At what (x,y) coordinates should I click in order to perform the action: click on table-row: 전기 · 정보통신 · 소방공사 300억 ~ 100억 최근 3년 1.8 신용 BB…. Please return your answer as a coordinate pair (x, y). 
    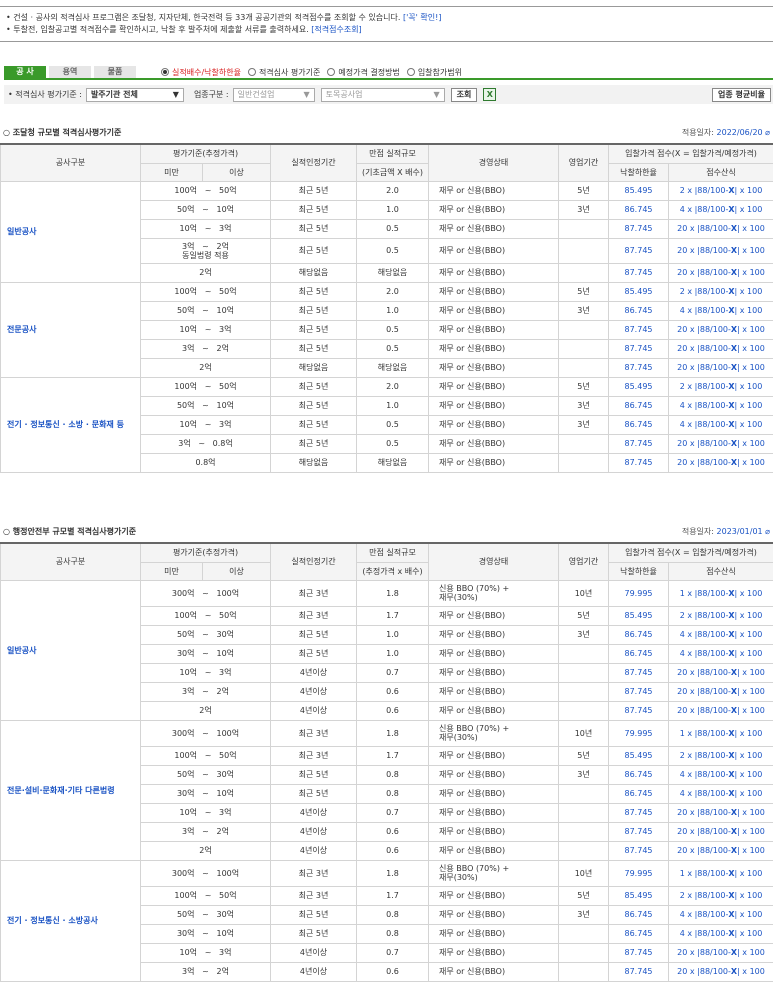
    Looking at the image, I should click on (386, 920).